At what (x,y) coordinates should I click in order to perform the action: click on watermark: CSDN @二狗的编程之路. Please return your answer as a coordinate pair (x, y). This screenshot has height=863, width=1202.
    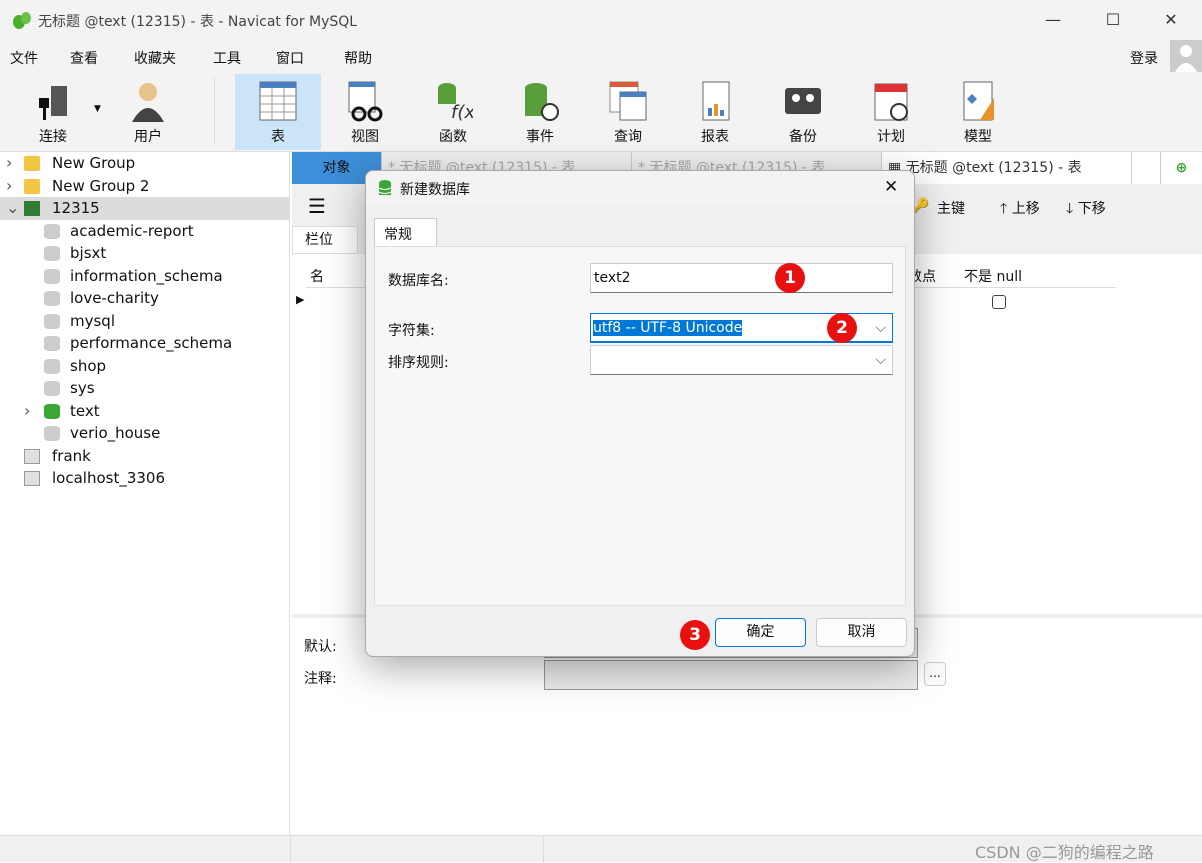
    Looking at the image, I should click on (1064, 852).